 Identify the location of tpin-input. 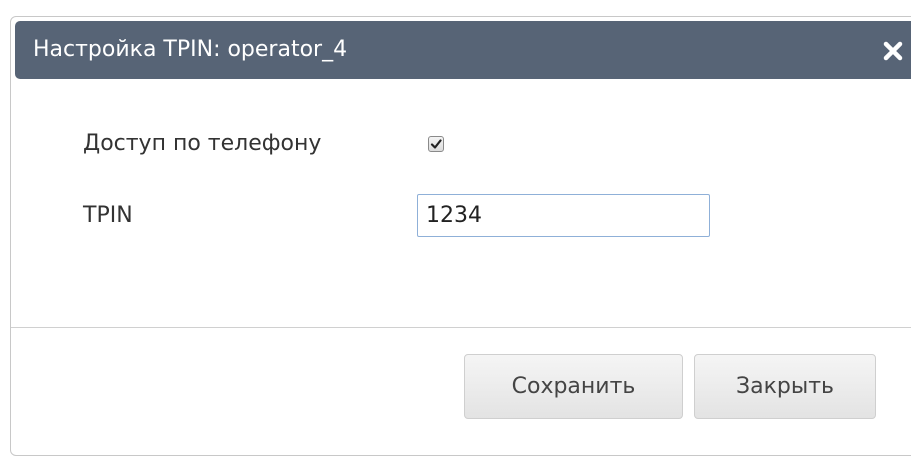
(563, 215).